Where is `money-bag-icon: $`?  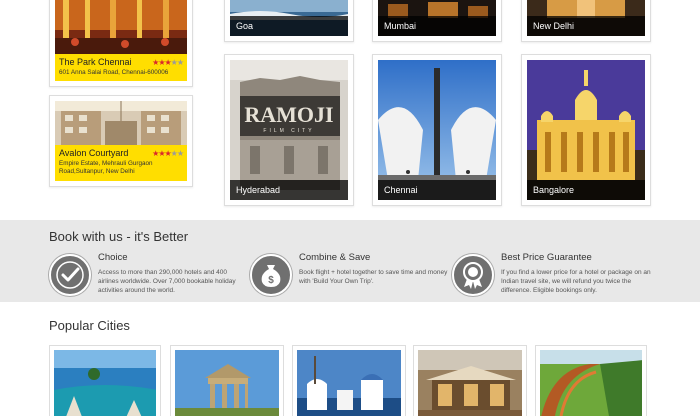
money-bag-icon: $ is located at coordinates (271, 275).